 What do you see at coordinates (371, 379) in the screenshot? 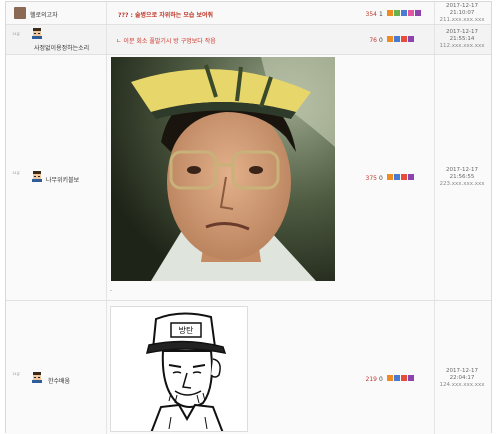
I see `recommend-count: 219` at bounding box center [371, 379].